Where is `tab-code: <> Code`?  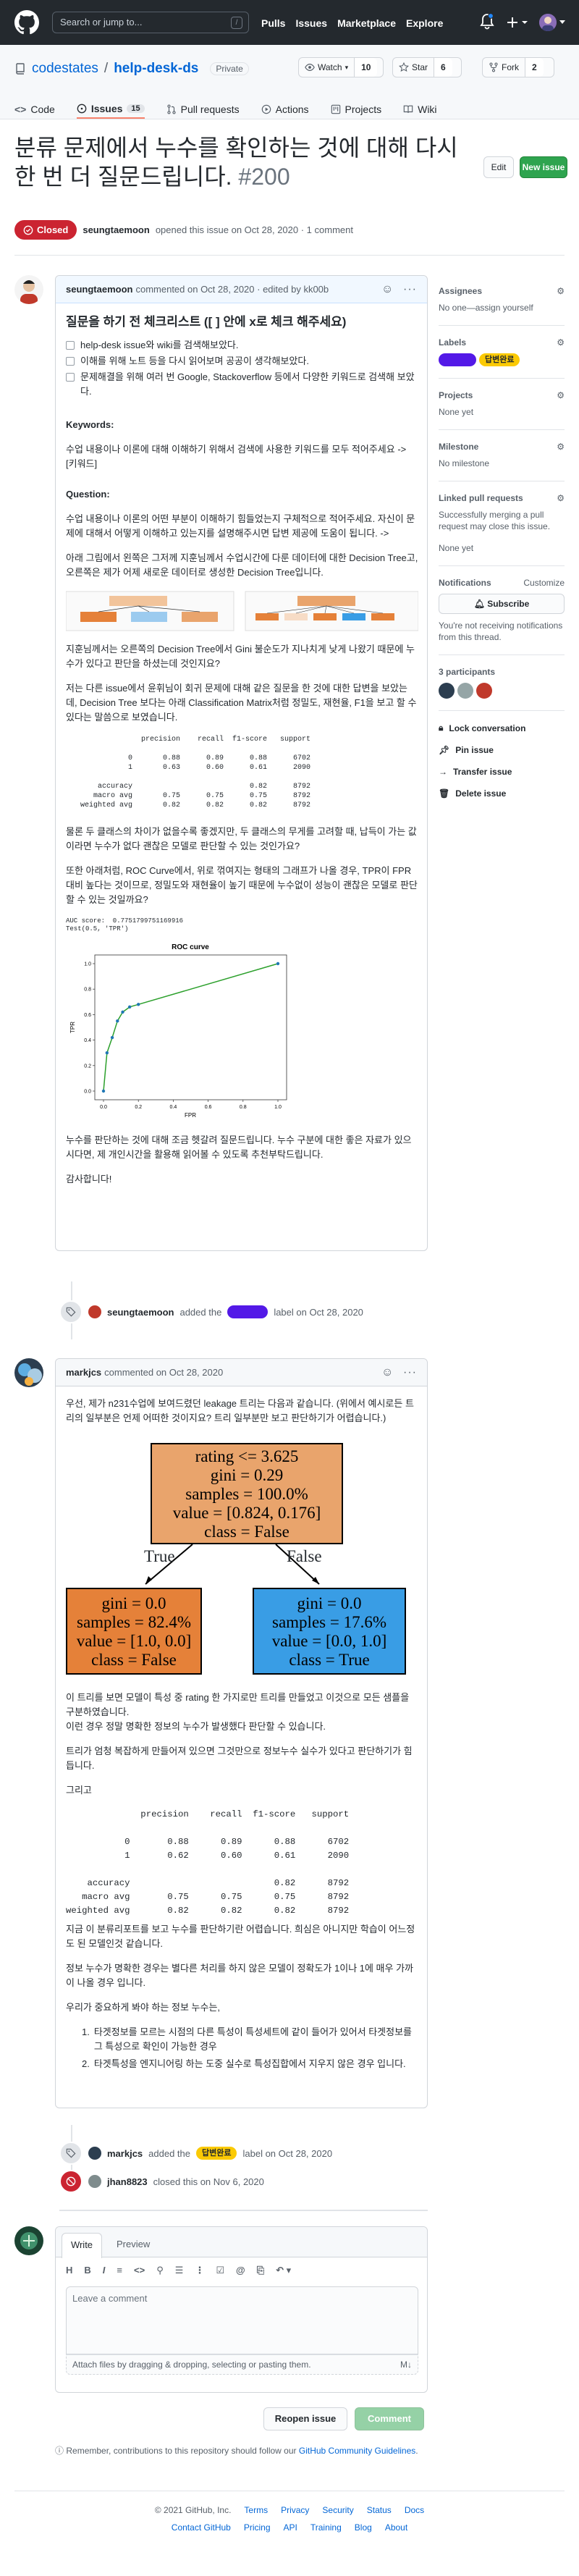 tab-code: <> Code is located at coordinates (34, 109).